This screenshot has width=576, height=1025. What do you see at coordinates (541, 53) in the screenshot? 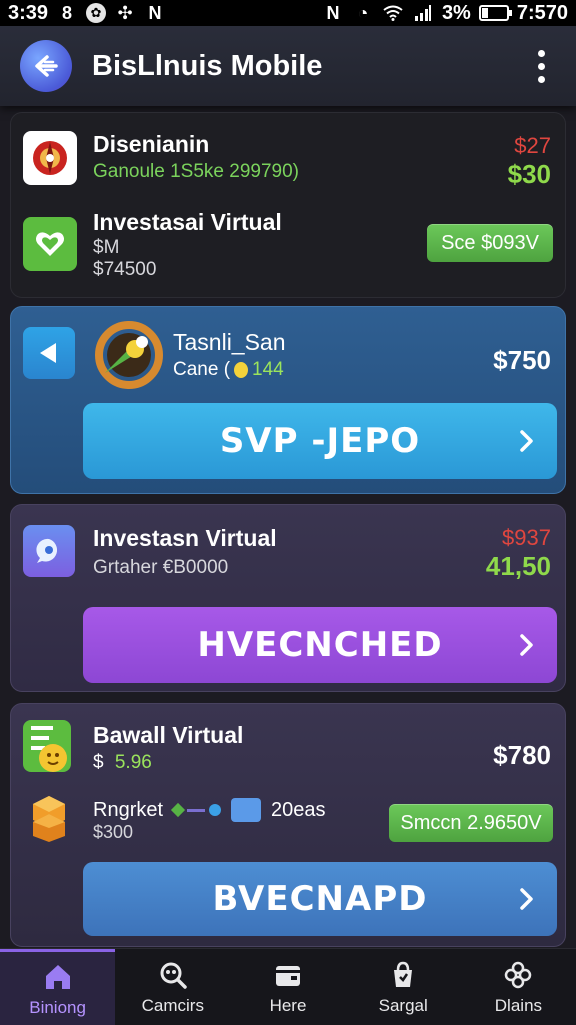
I see `more-vert-icon` at bounding box center [541, 53].